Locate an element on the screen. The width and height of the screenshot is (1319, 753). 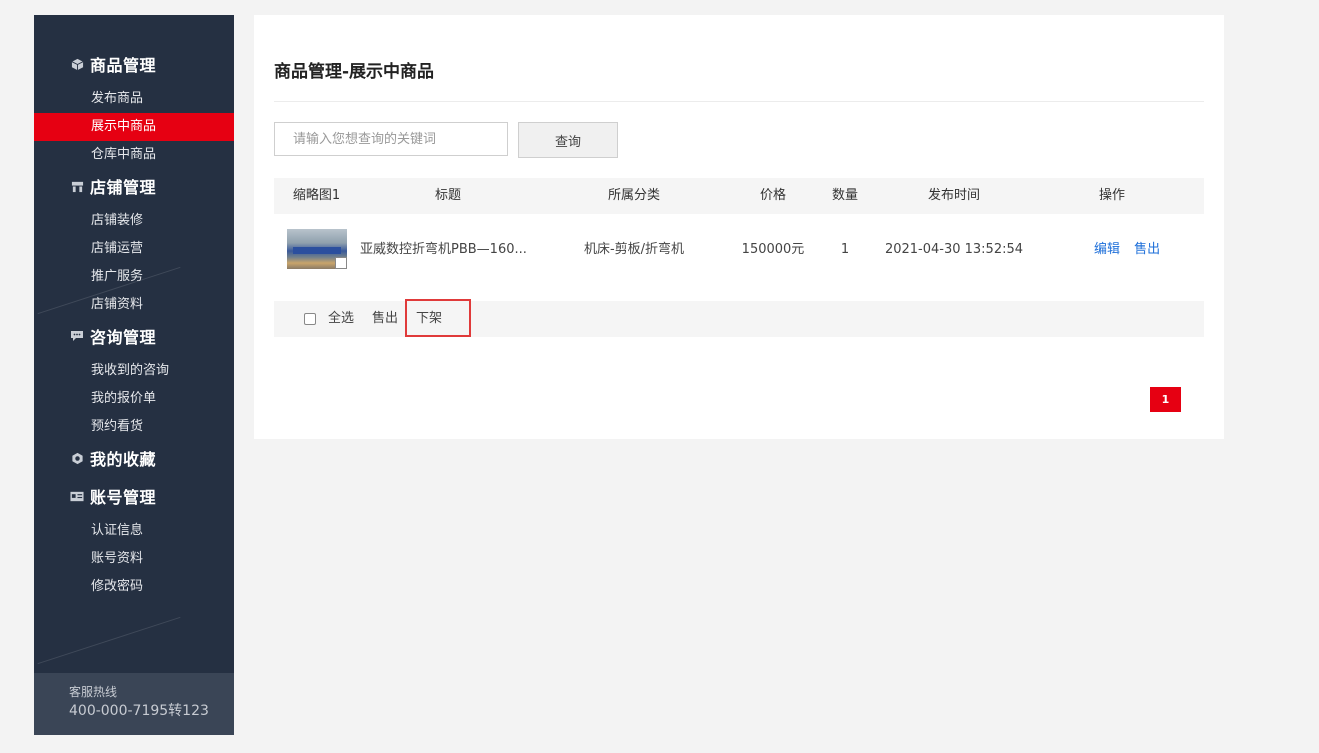
sidebar-group-header: 咨询管理 is located at coordinates (134, 336).